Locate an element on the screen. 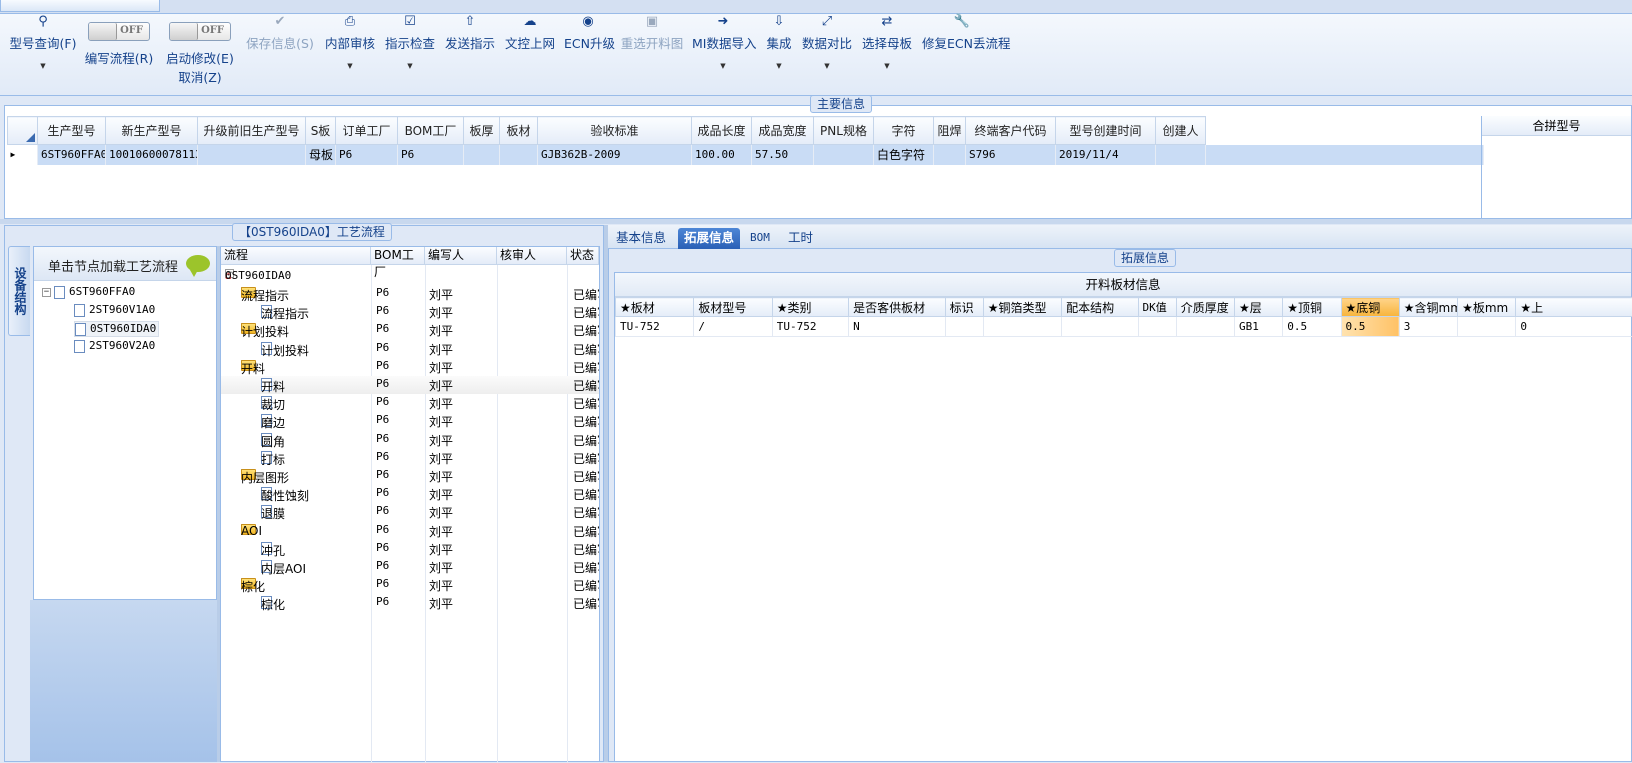 Image resolution: width=1632 pixels, height=763 pixels. cell: 2019/11/4 is located at coordinates (1106, 155).